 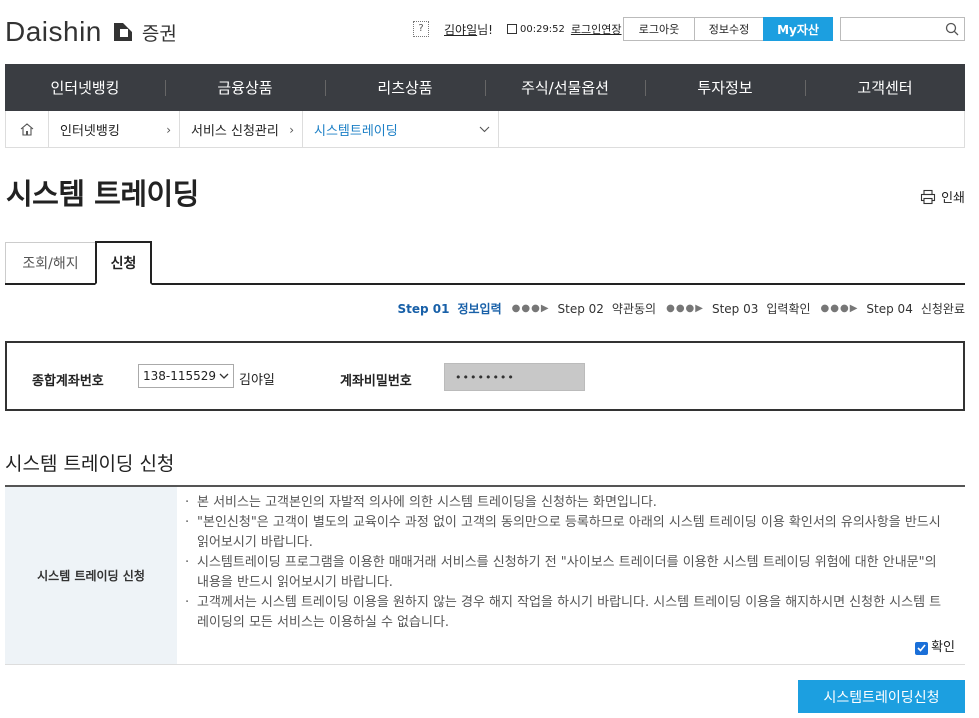 I want to click on account-select: 138-115529, so click(x=186, y=376).